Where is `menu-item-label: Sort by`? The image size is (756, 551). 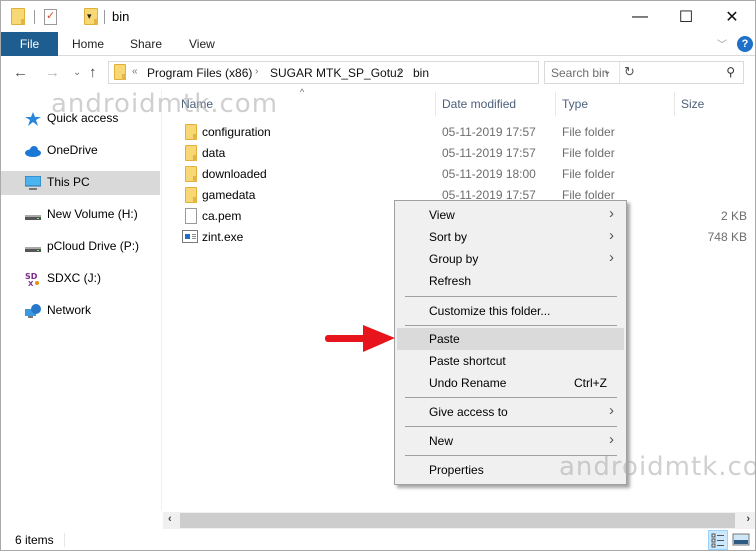 menu-item-label: Sort by is located at coordinates (448, 237).